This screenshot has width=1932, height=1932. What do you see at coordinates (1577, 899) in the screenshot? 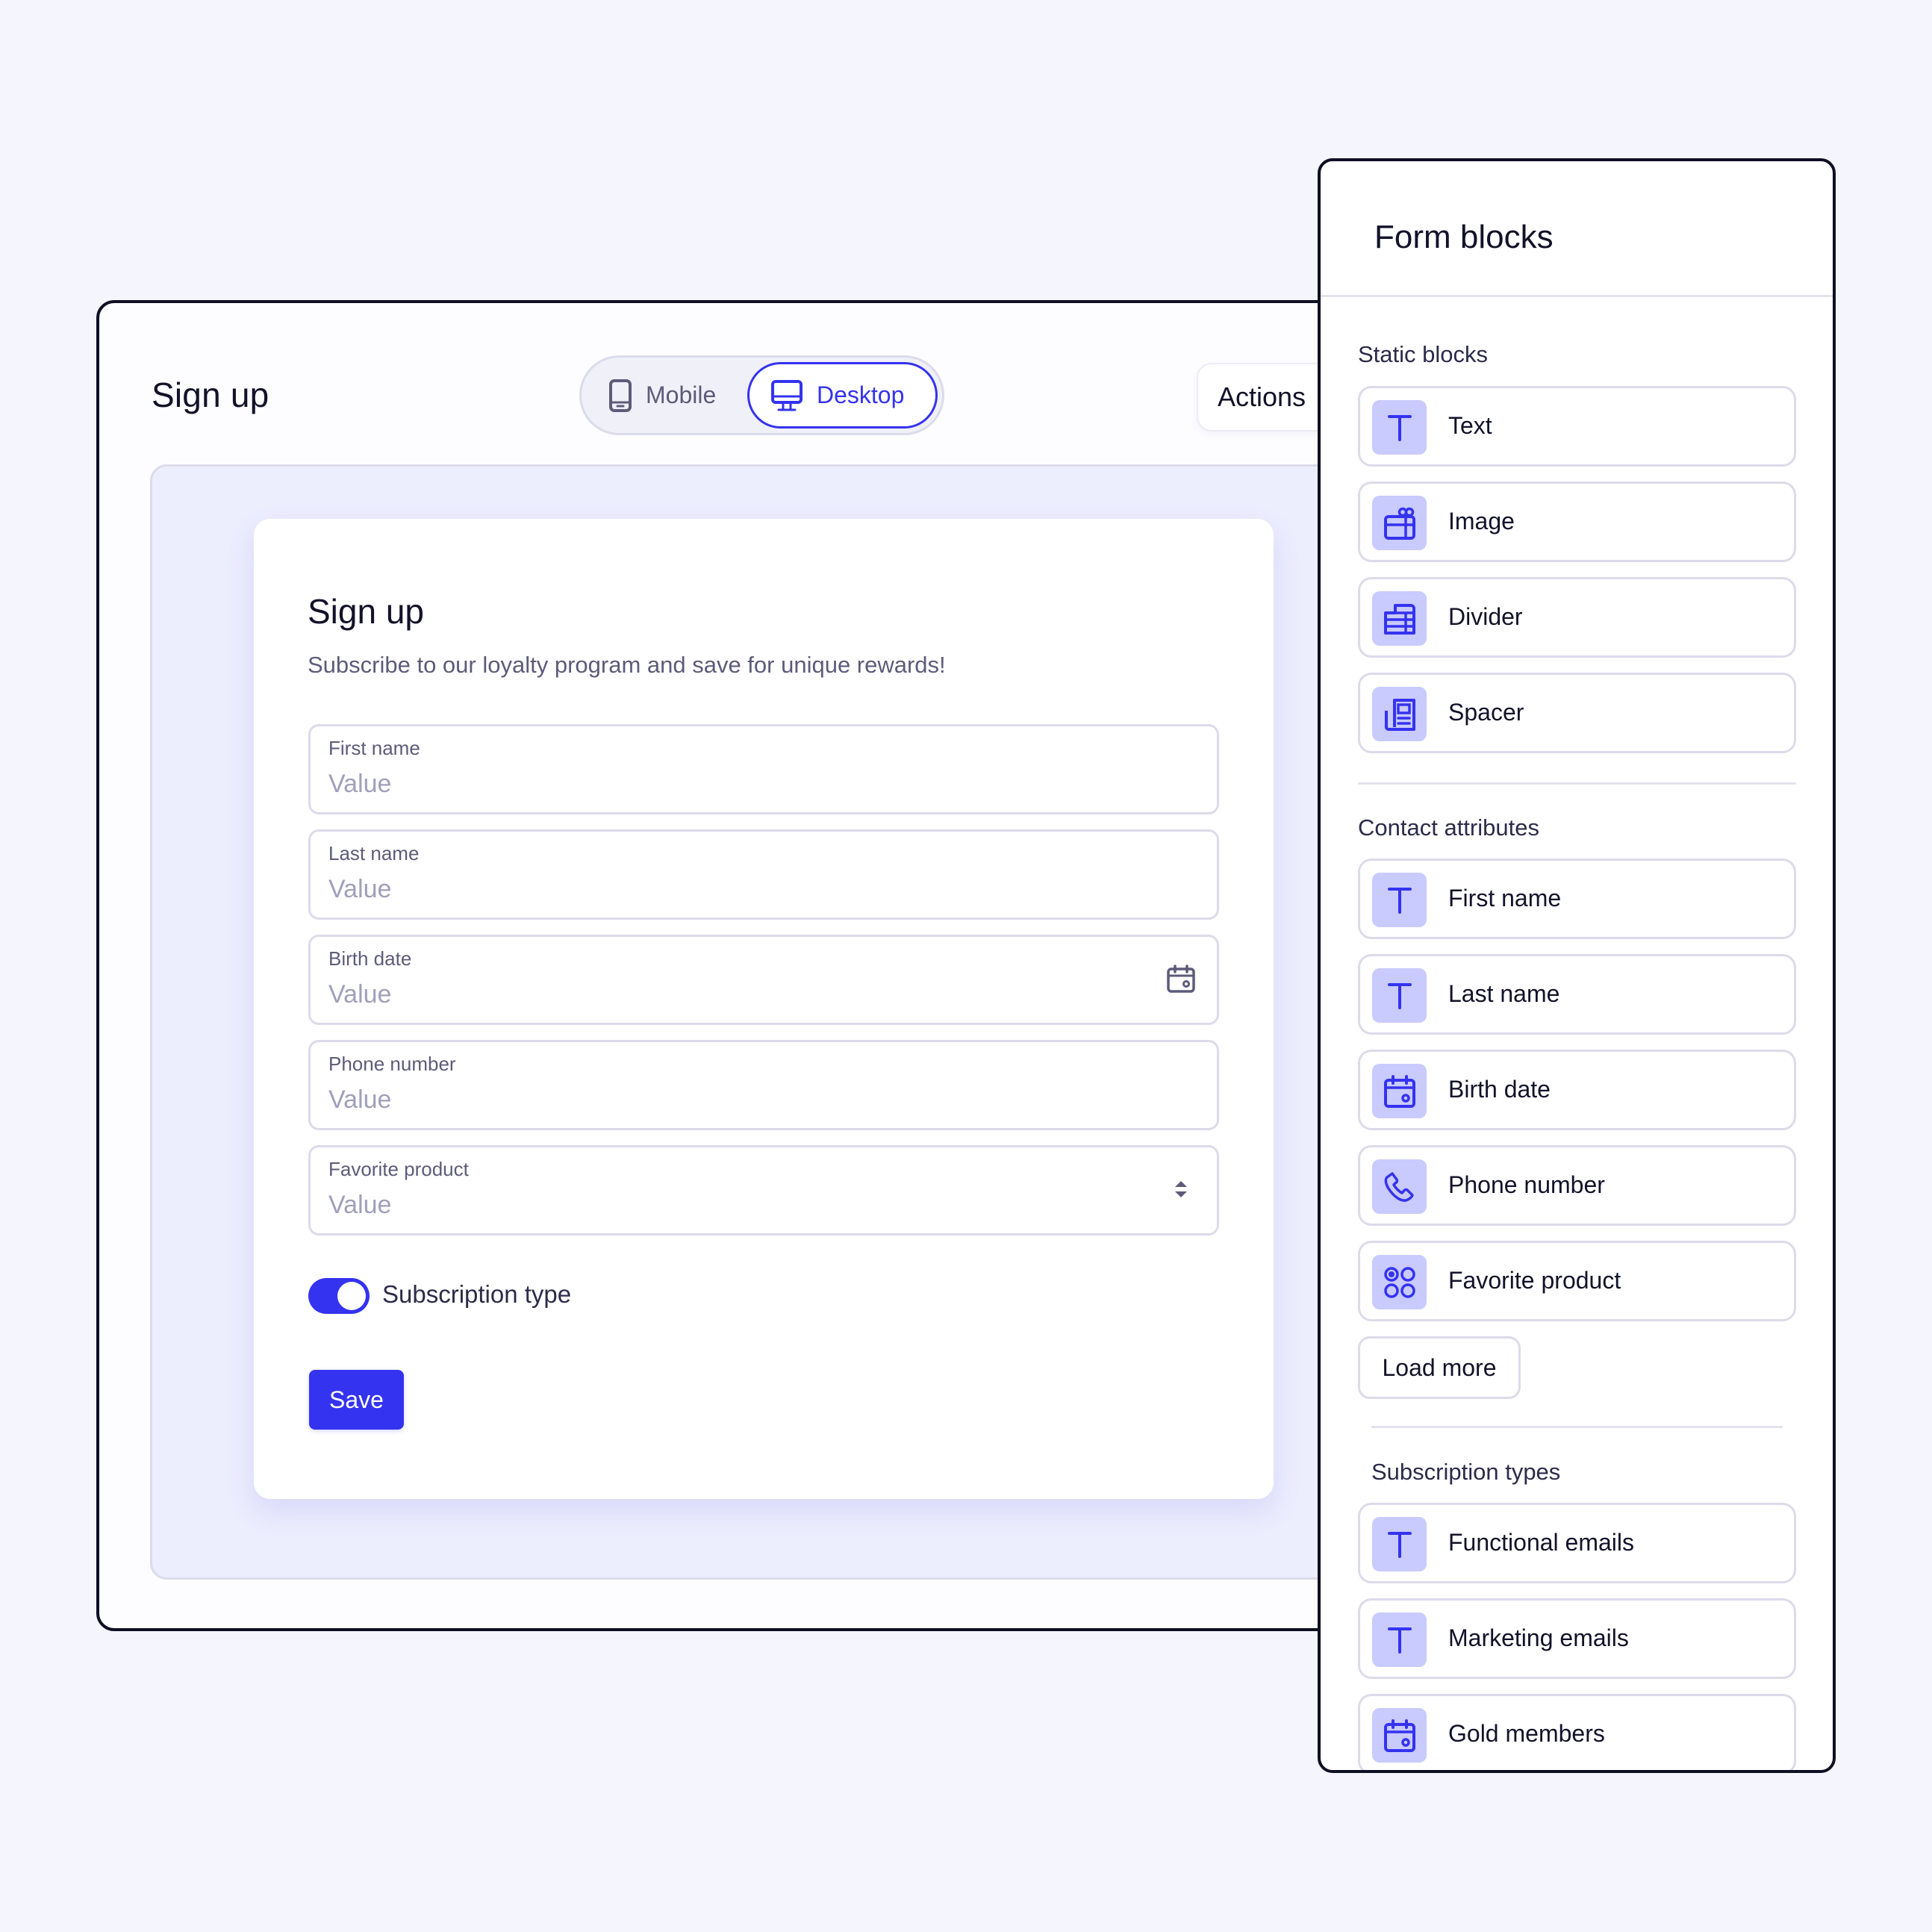
I see `block-item-first-name: First name` at bounding box center [1577, 899].